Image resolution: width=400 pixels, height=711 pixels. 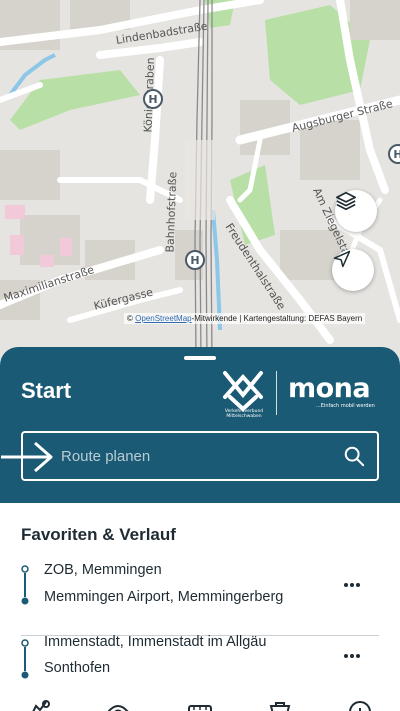 I want to click on vmm-logo-text: Verkehrsverbund Mittelschwaben, so click(x=244, y=414).